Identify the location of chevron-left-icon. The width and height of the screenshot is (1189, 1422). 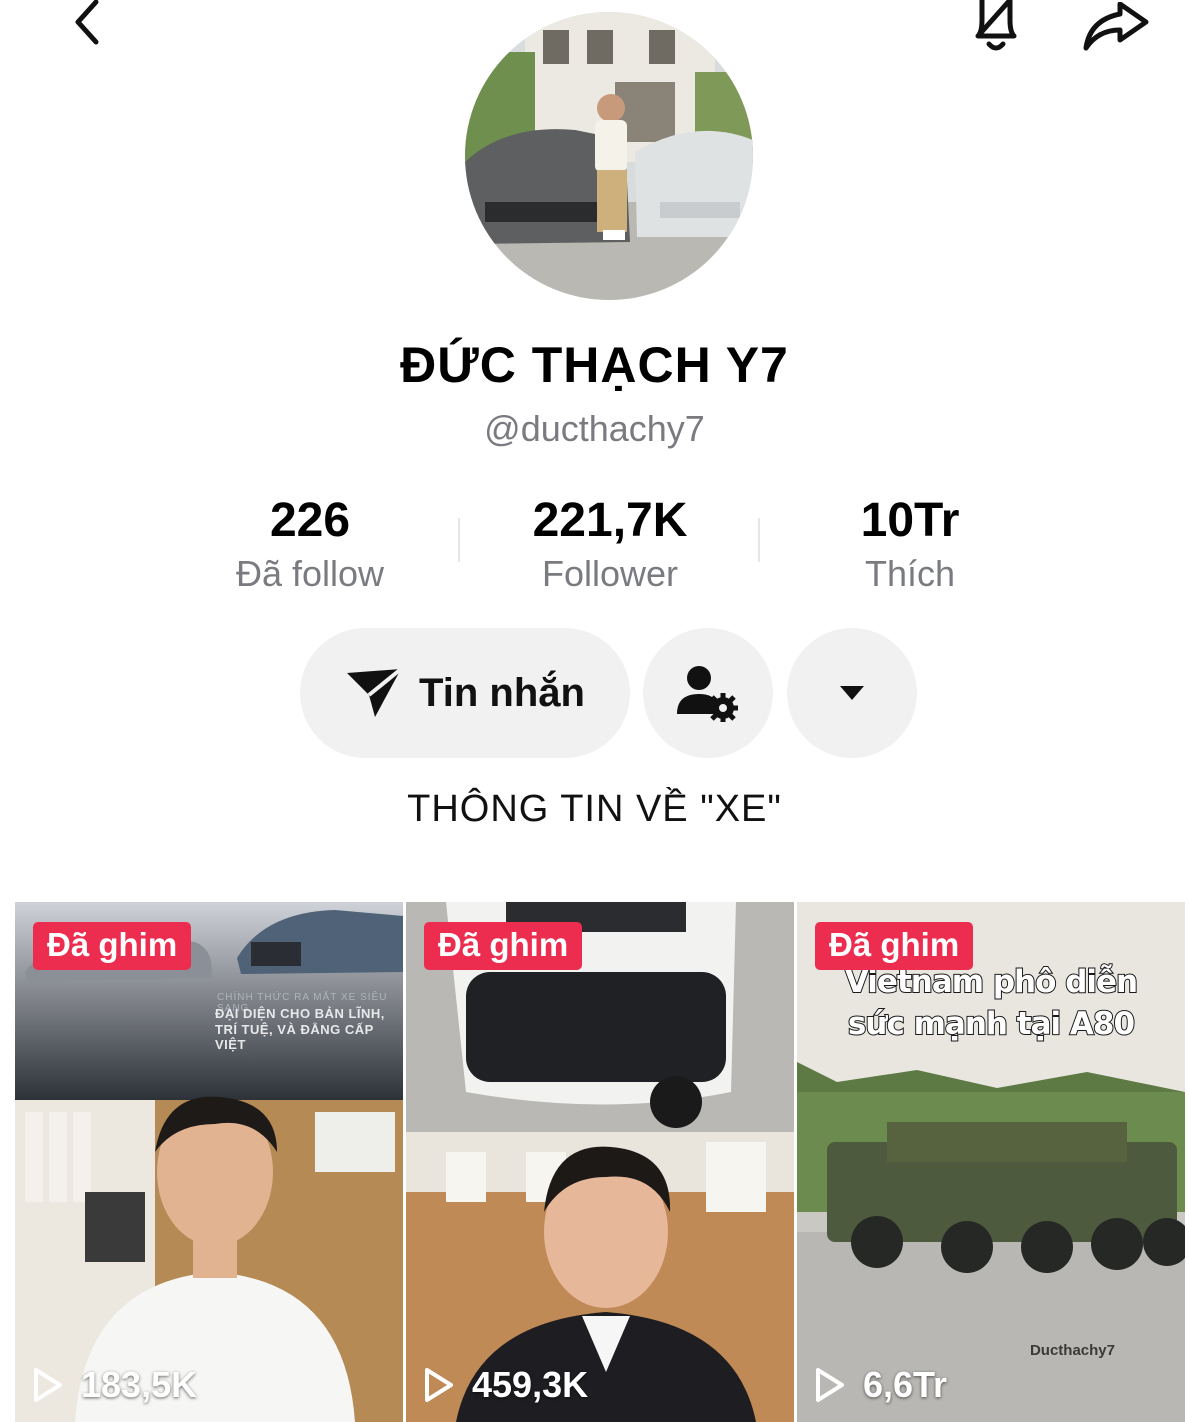
(87, 22).